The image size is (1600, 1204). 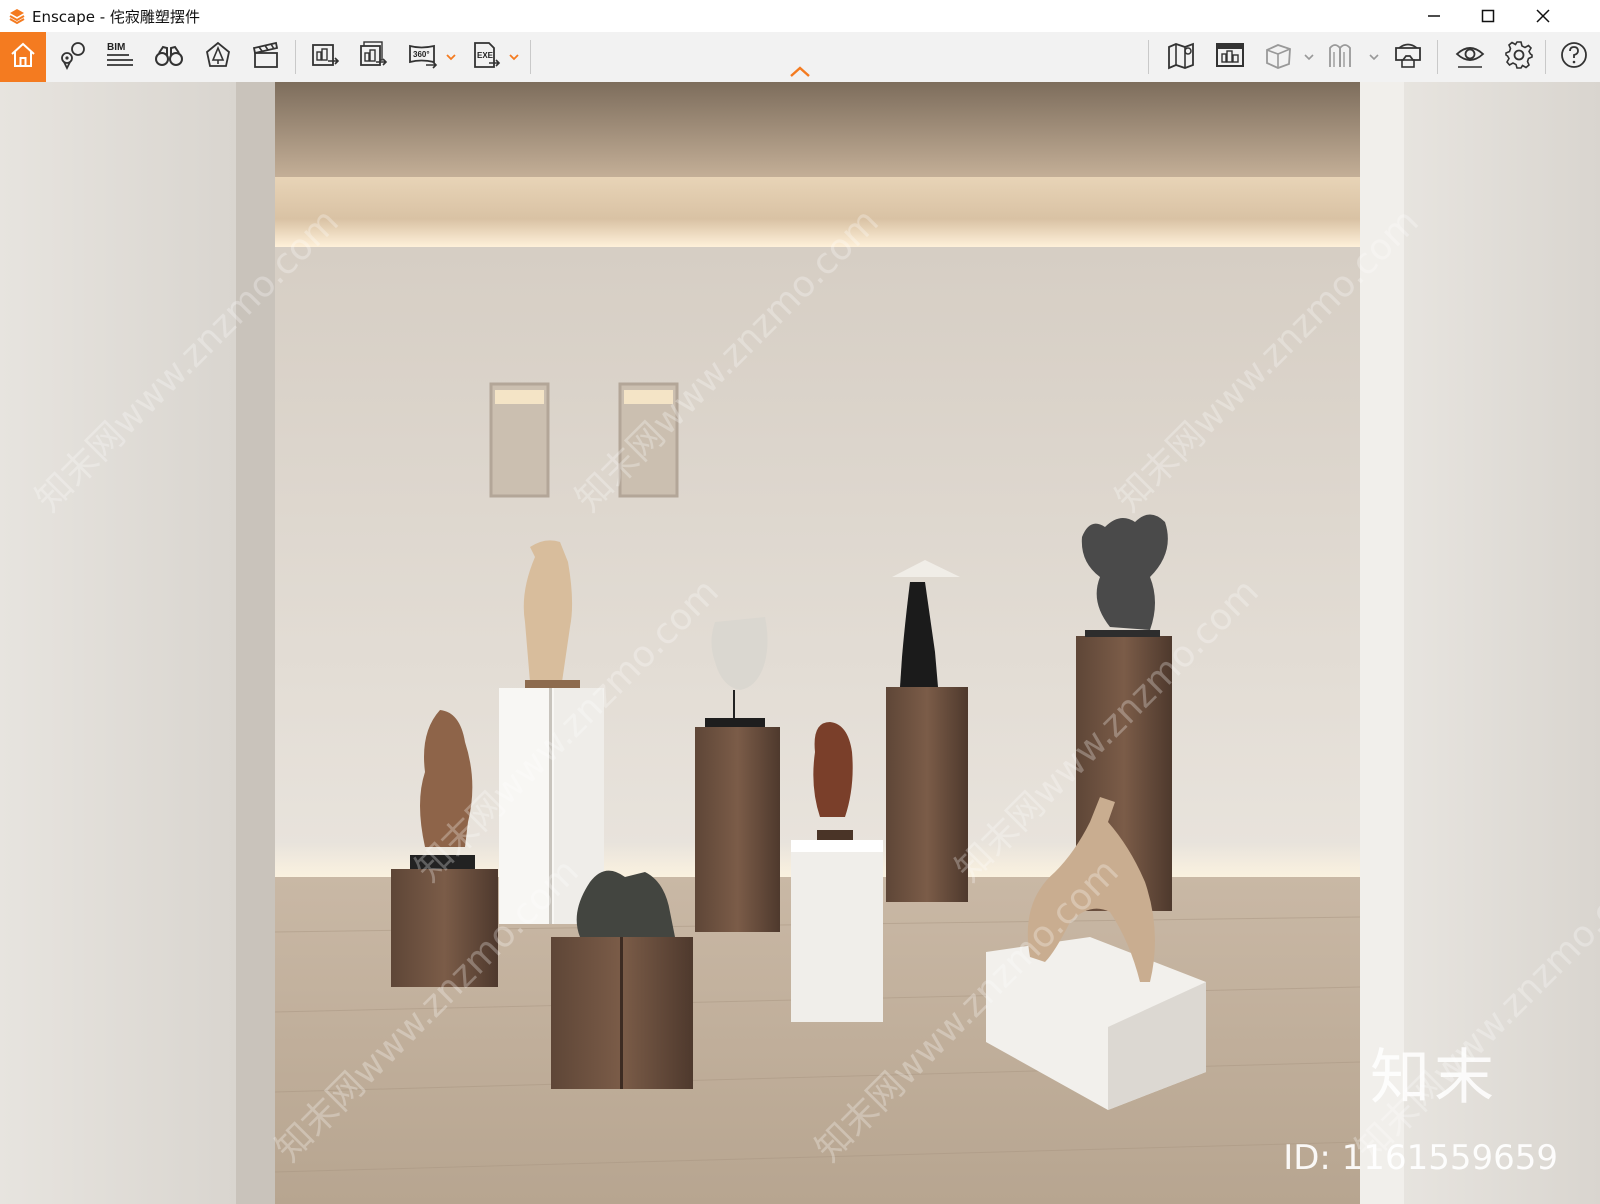 I want to click on bim-button: BIM, so click(x=120, y=57).